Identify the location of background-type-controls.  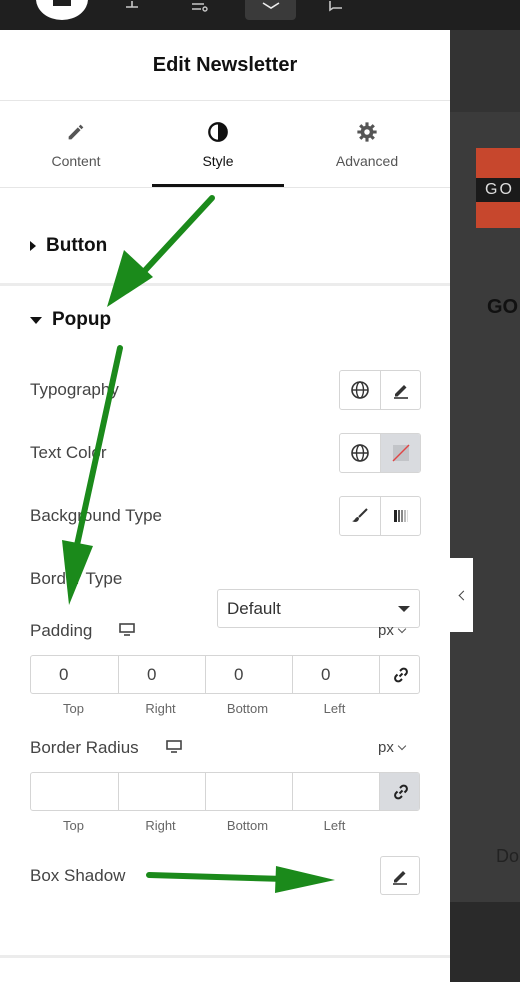
(380, 516).